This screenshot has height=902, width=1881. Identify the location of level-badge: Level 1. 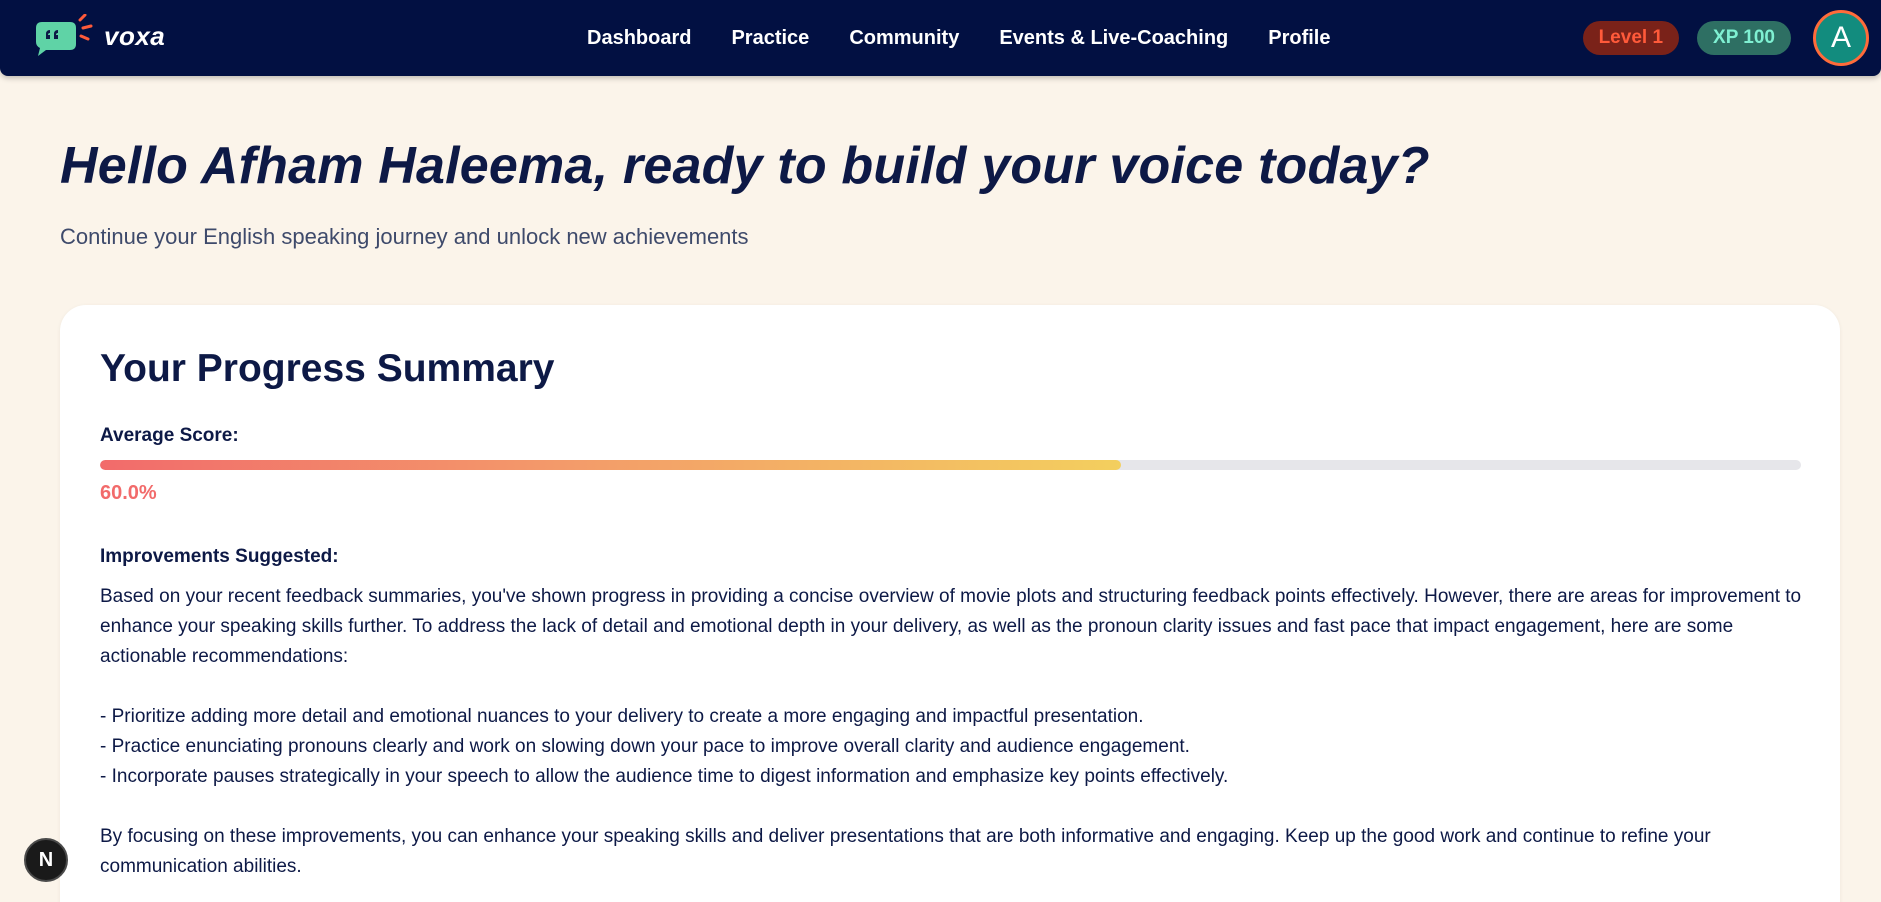
(1631, 38).